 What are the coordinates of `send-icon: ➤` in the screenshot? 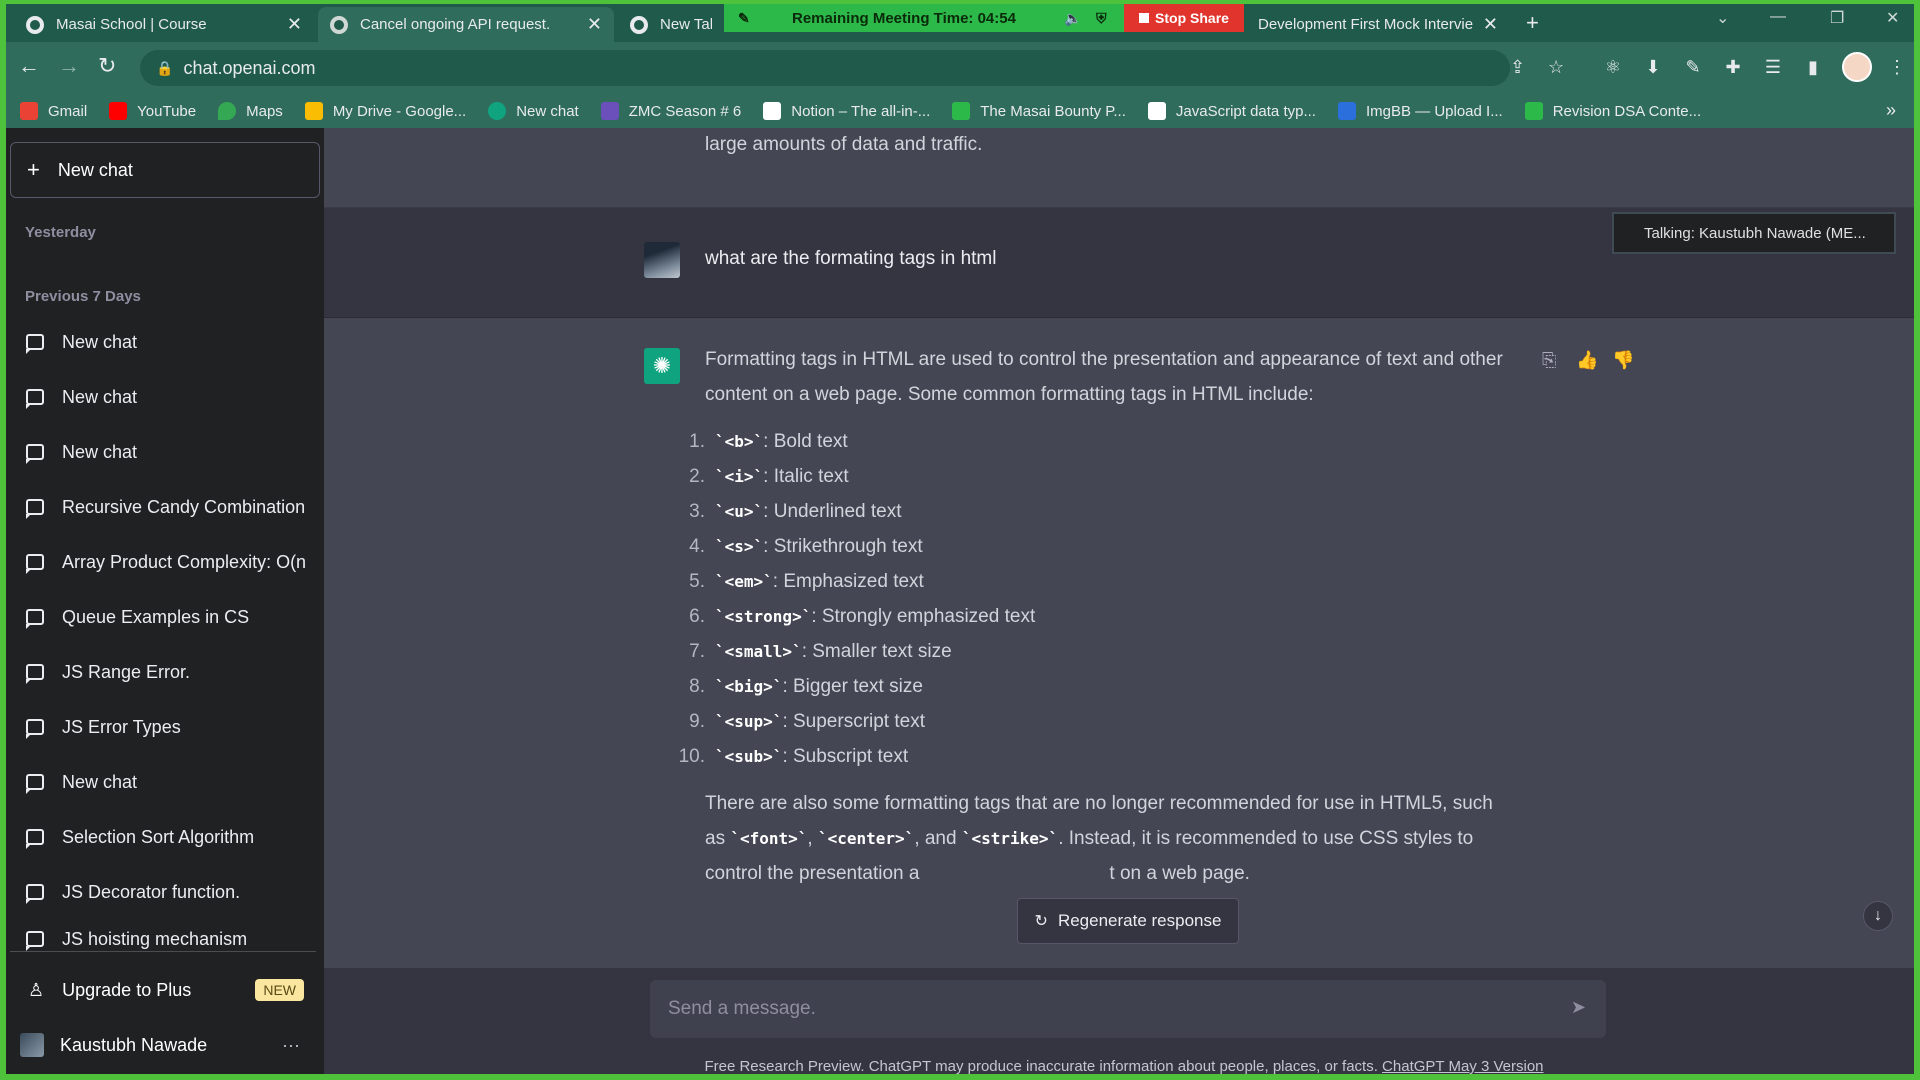 It's located at (1578, 1007).